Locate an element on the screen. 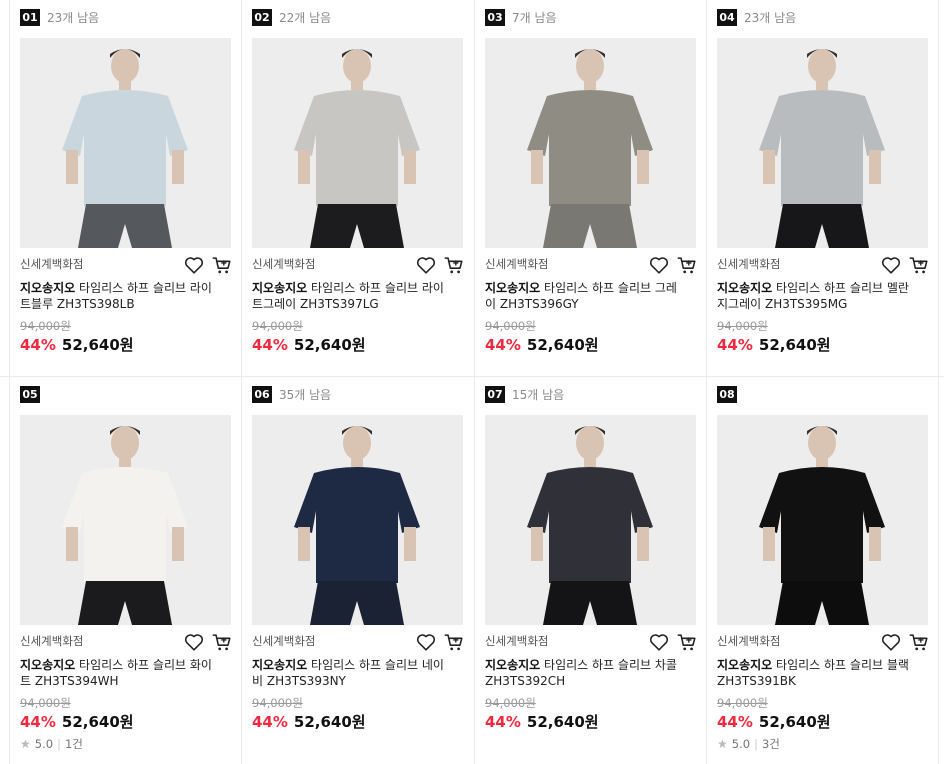 This screenshot has width=944, height=764. rank-badge: 04 is located at coordinates (727, 17).